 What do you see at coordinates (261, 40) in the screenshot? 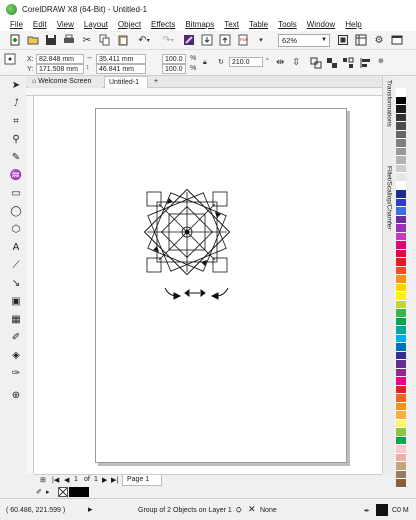
I see `application-launcher-icon: ▾` at bounding box center [261, 40].